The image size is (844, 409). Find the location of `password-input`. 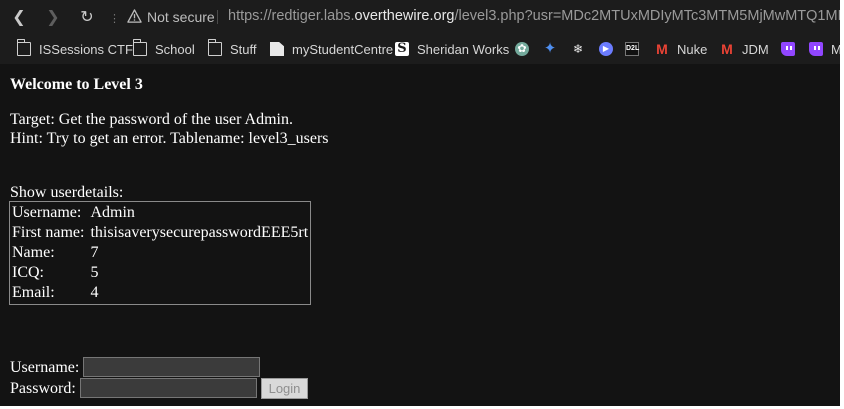

password-input is located at coordinates (168, 388).